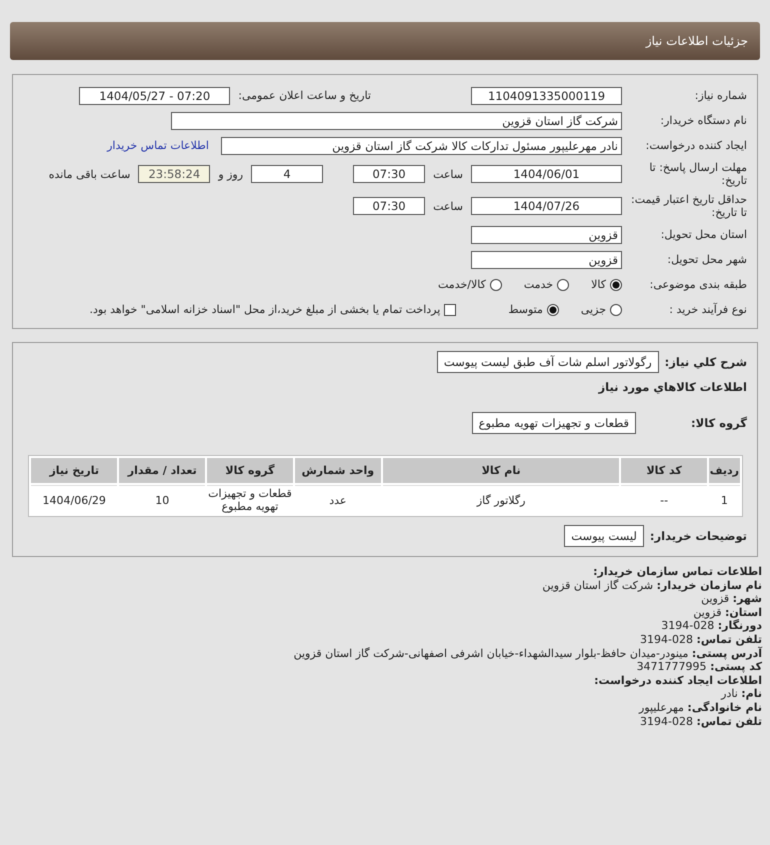 This screenshot has height=845, width=770. What do you see at coordinates (304, 95) in the screenshot?
I see `field-label: تاریخ و ساعت اعلان عمومی:` at bounding box center [304, 95].